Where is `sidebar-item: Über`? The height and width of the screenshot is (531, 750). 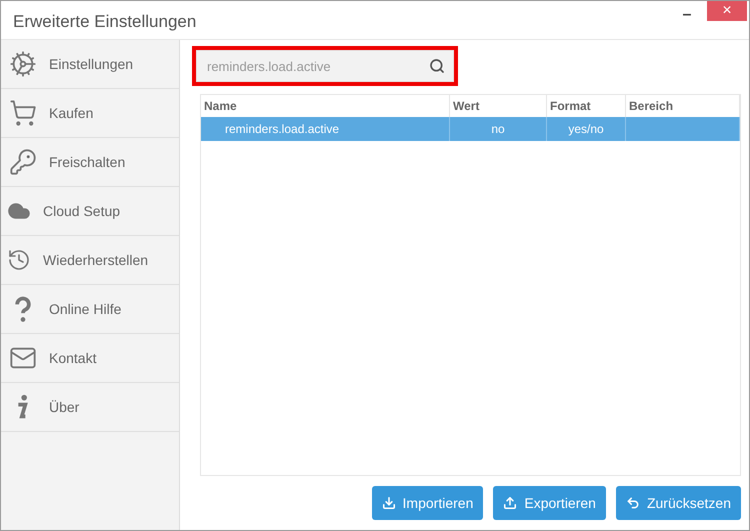
sidebar-item: Über is located at coordinates (90, 407).